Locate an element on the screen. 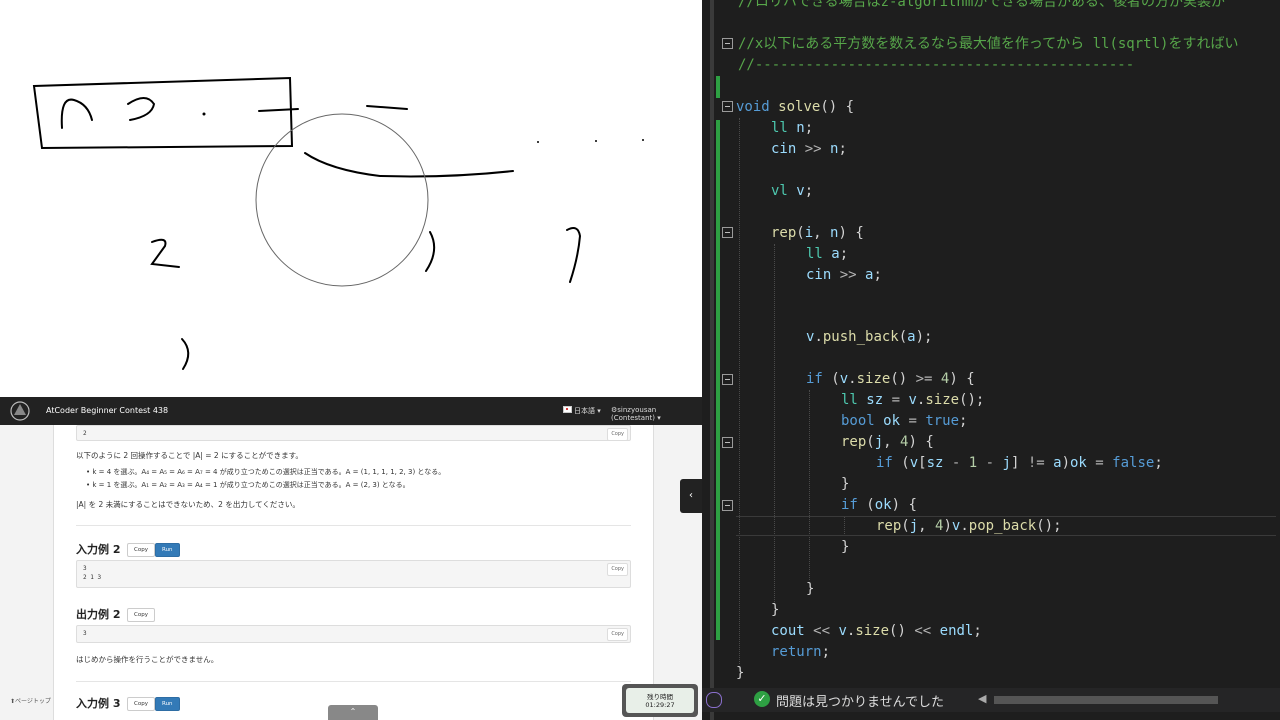 Image resolution: width=1280 pixels, height=720 pixels. sample-input-2-line-2: 2 1 3 is located at coordinates (92, 577).